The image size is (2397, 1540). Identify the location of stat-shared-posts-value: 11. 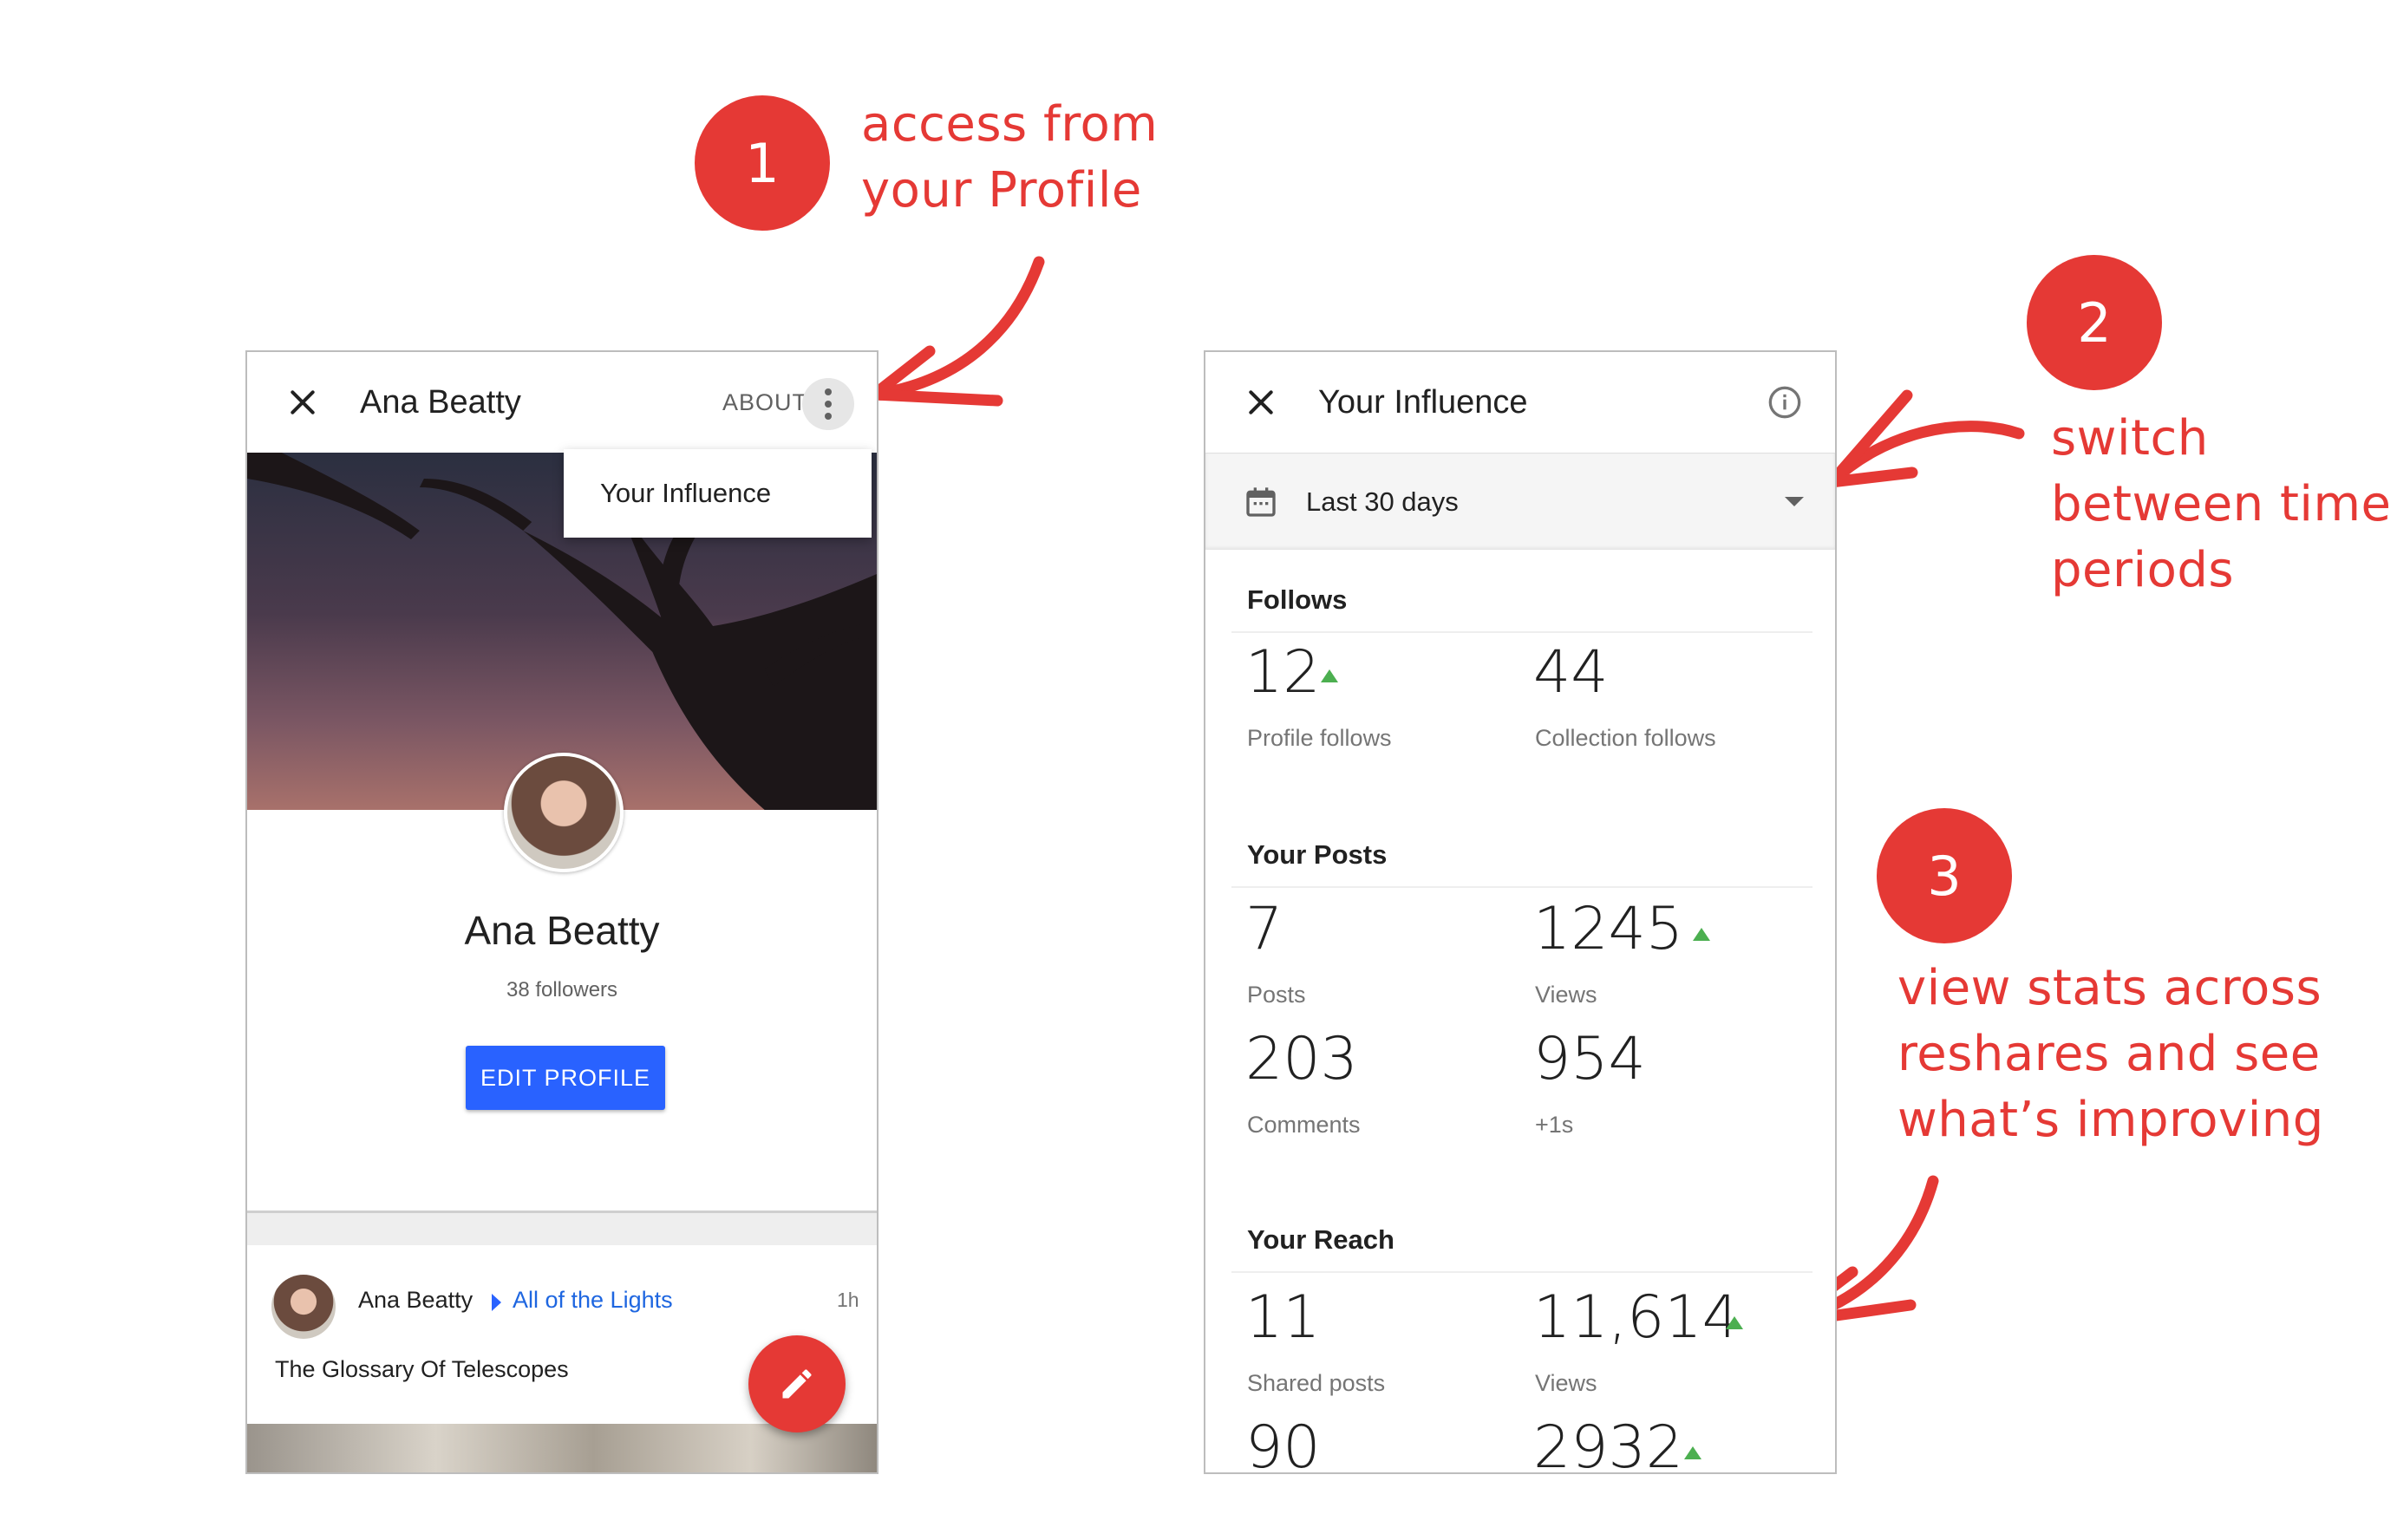
(1283, 1317).